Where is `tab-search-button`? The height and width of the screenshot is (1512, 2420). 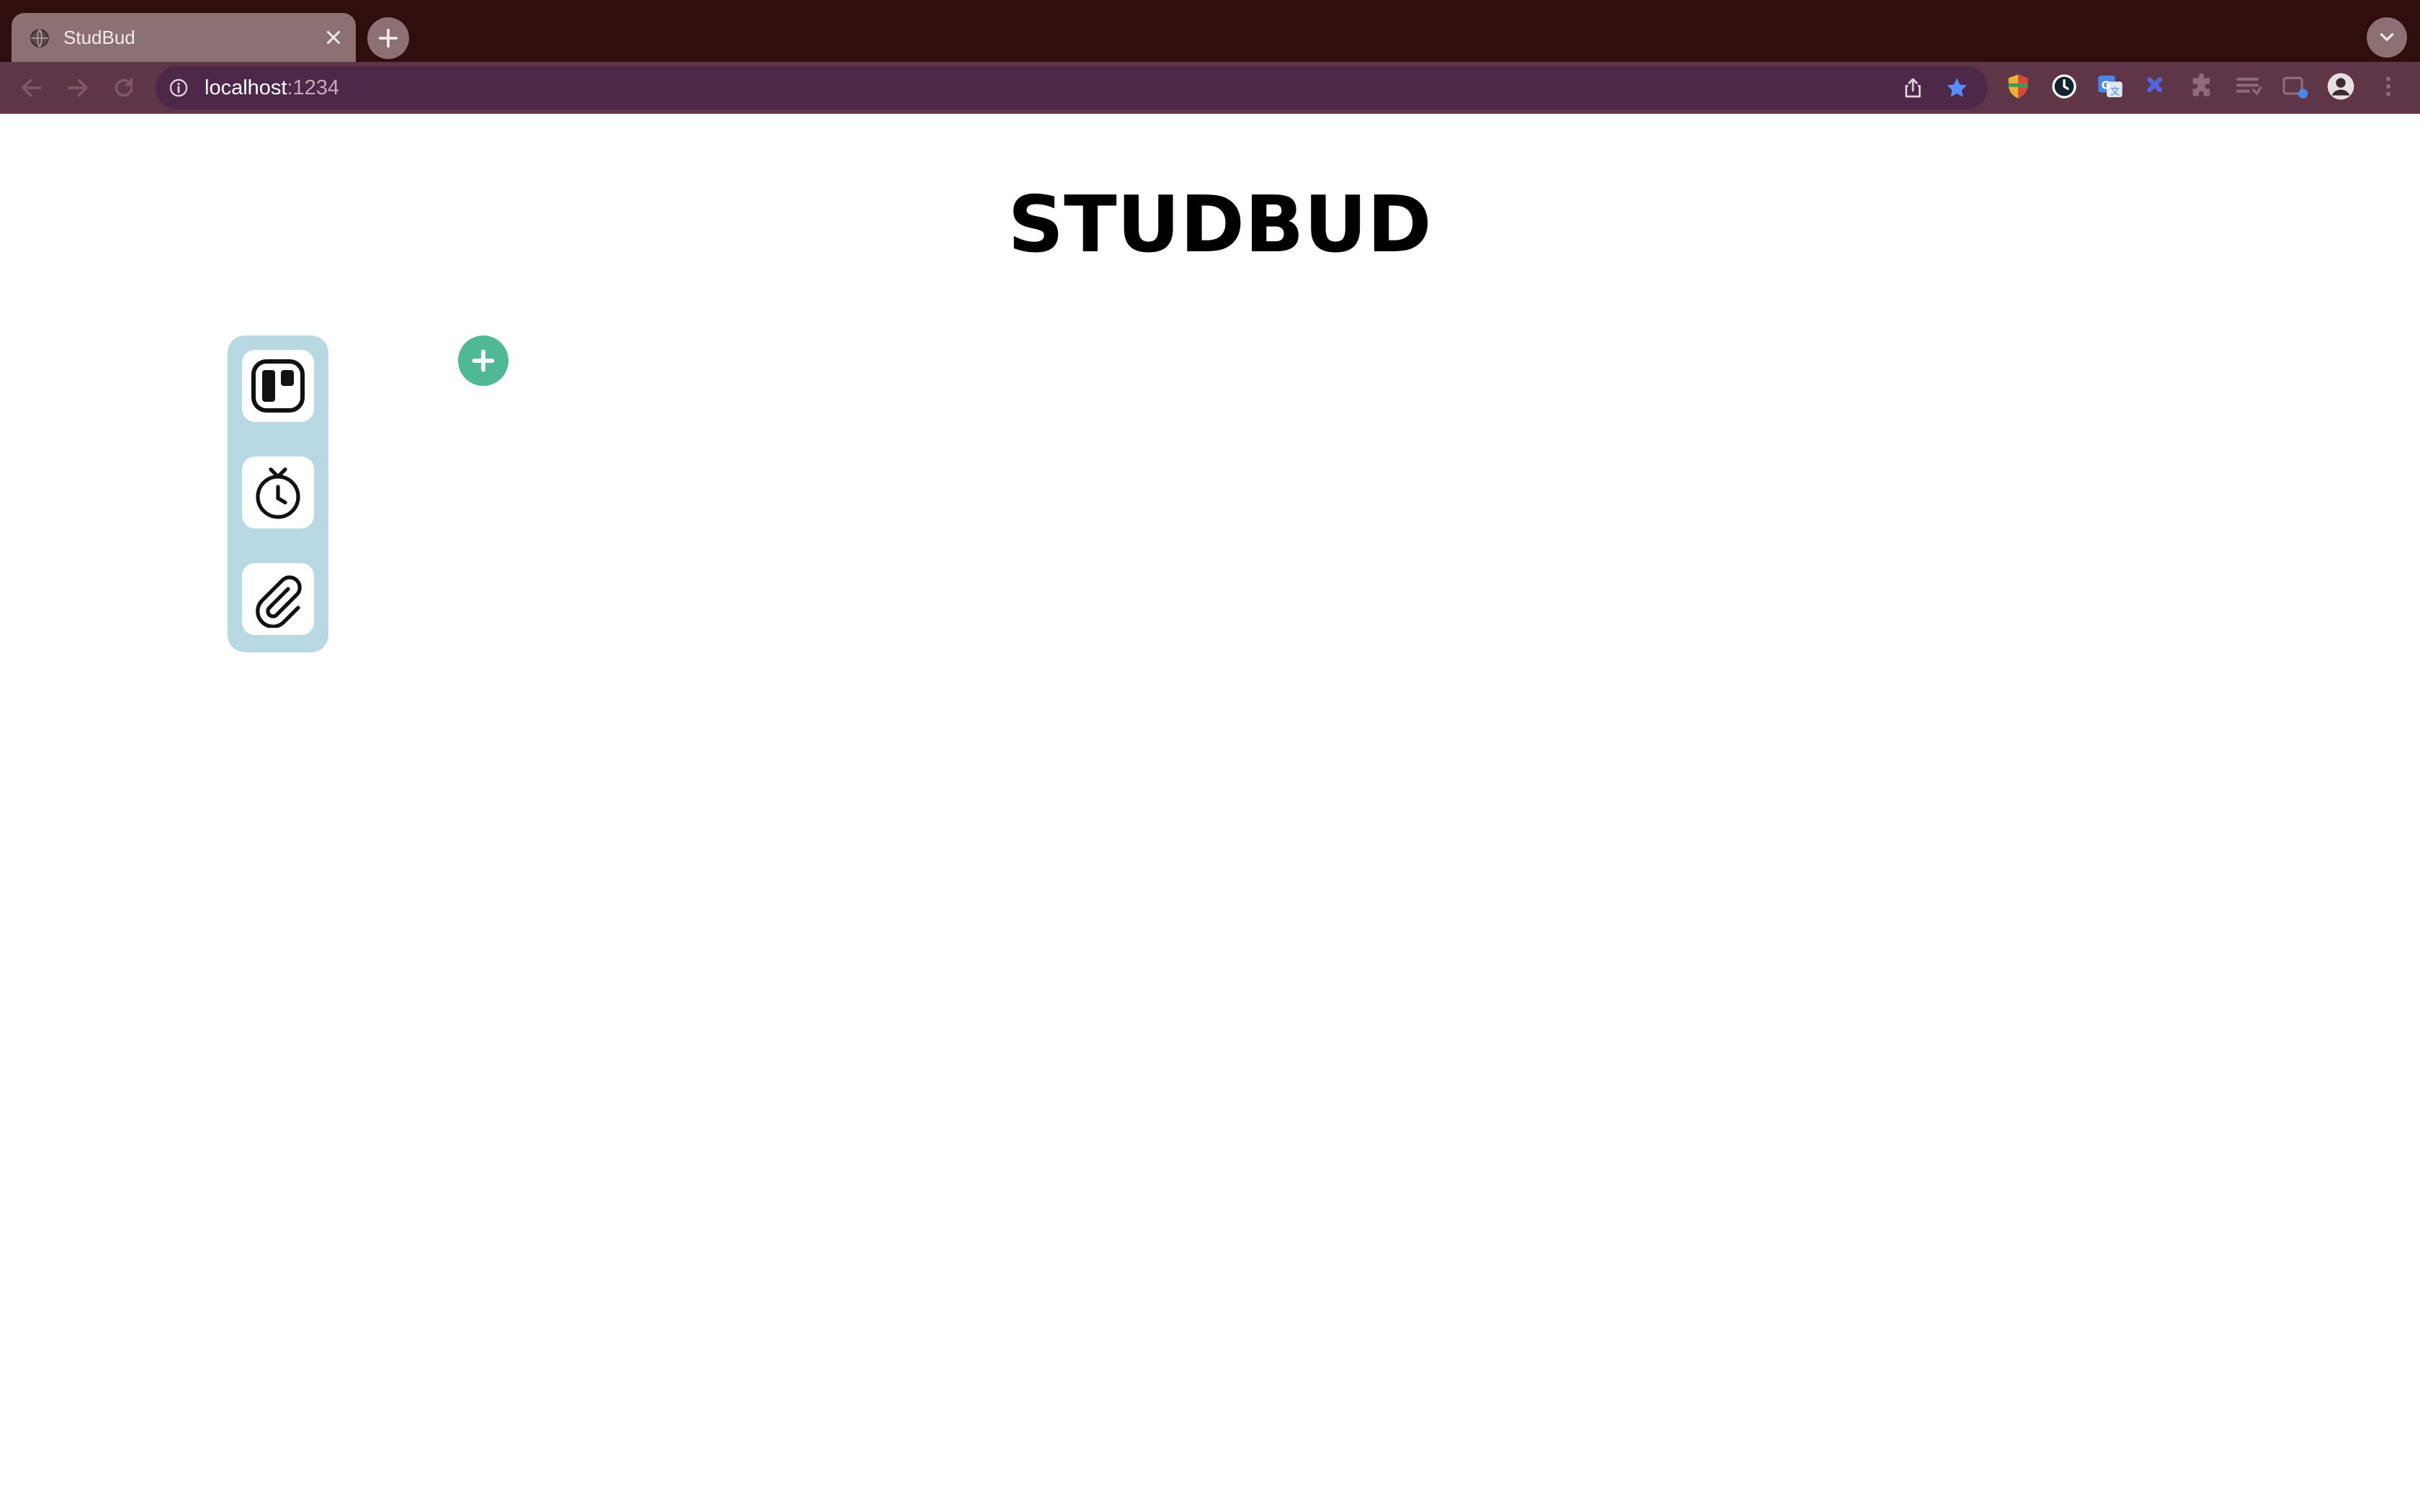
tab-search-button is located at coordinates (2387, 37).